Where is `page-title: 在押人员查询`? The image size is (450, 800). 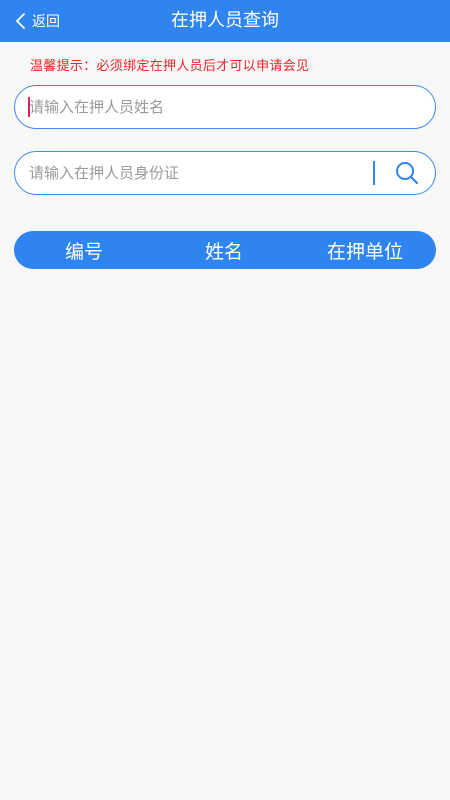 page-title: 在押人员查询 is located at coordinates (225, 20).